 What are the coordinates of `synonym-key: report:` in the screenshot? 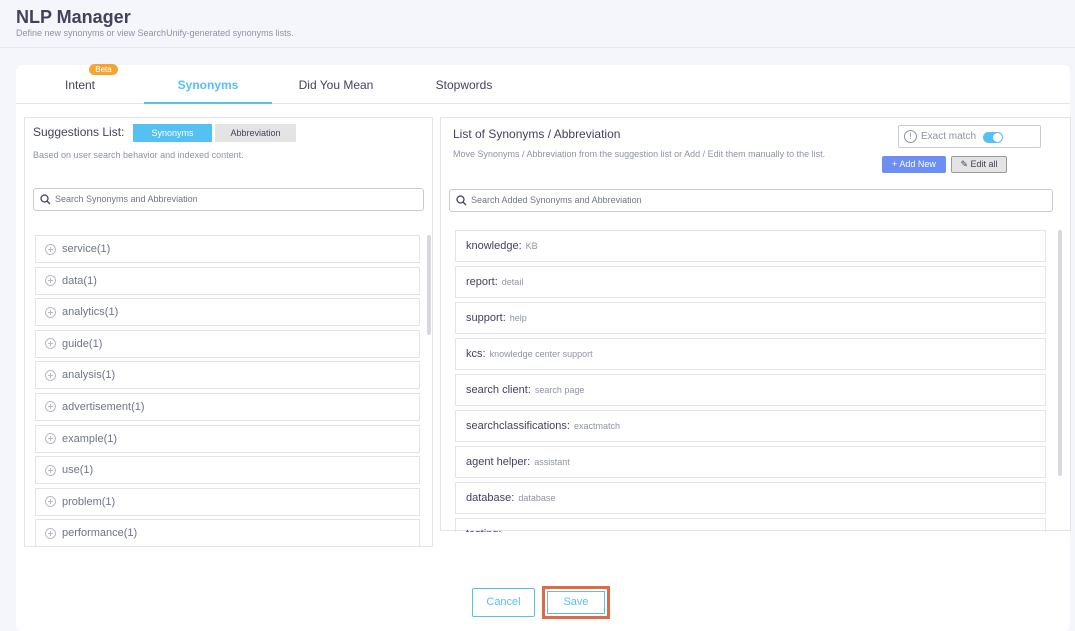 It's located at (482, 282).